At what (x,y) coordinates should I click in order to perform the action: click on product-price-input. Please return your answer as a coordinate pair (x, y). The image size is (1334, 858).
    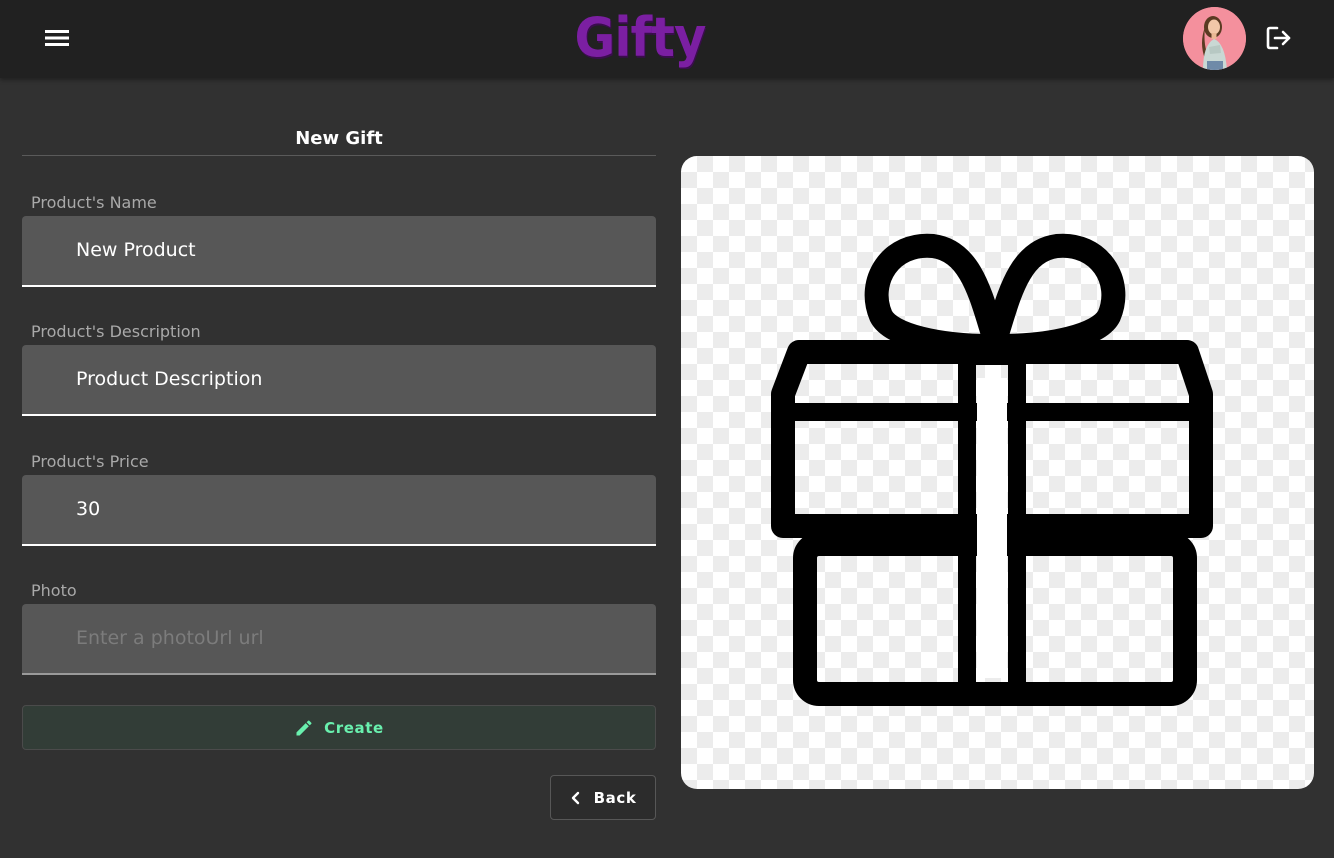
    Looking at the image, I should click on (356, 509).